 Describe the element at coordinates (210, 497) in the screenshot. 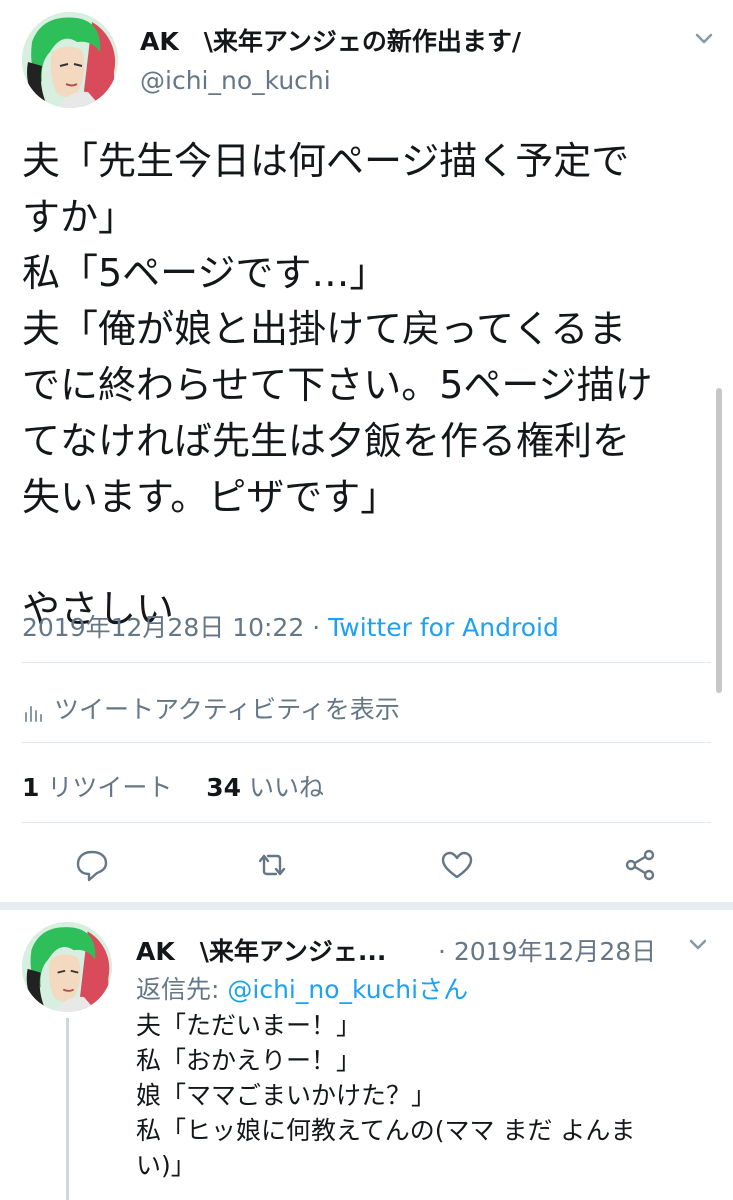

I see `tweet-body-line: 失います。ピザです」` at that location.